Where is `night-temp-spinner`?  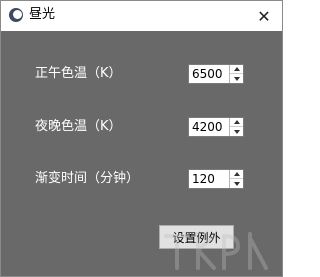
night-temp-spinner is located at coordinates (216, 127).